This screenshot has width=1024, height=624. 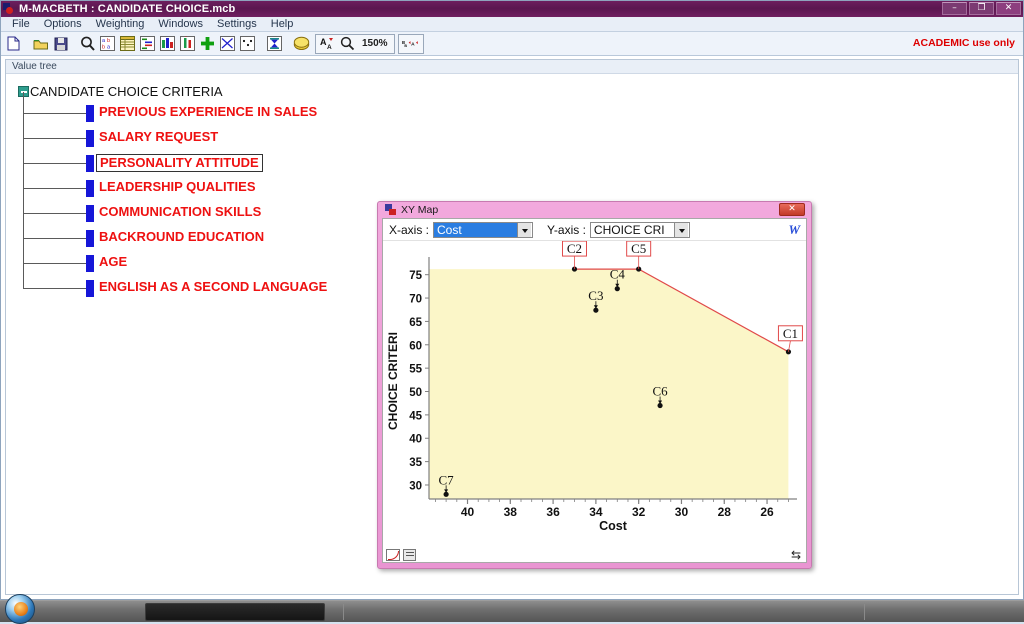 I want to click on options-button: a b b a, so click(x=107, y=43).